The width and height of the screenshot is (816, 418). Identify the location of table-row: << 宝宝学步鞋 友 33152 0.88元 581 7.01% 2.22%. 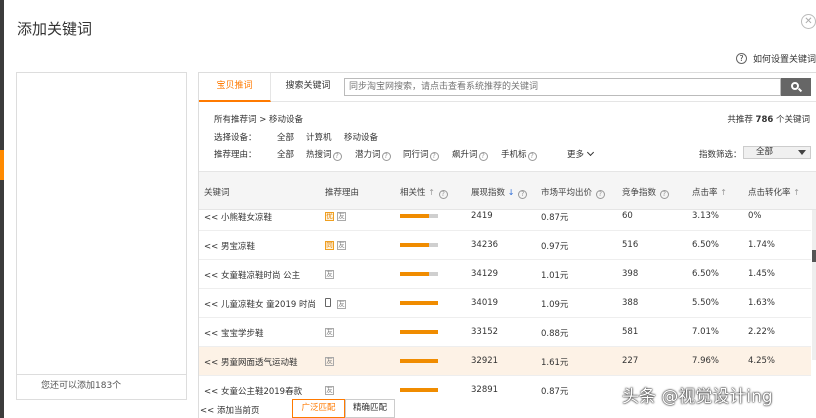
(505, 332).